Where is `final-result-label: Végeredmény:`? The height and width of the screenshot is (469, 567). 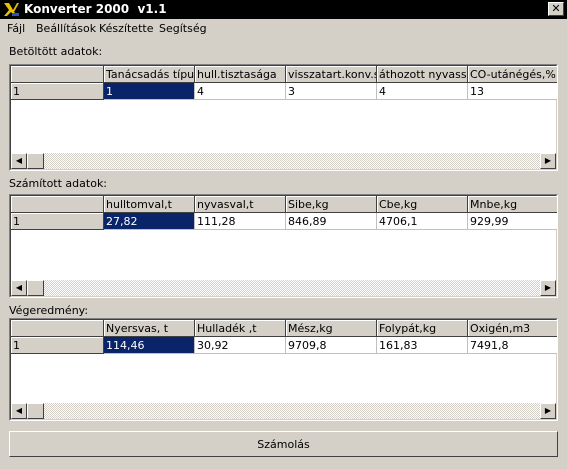
final-result-label: Végeredmény: is located at coordinates (49, 310).